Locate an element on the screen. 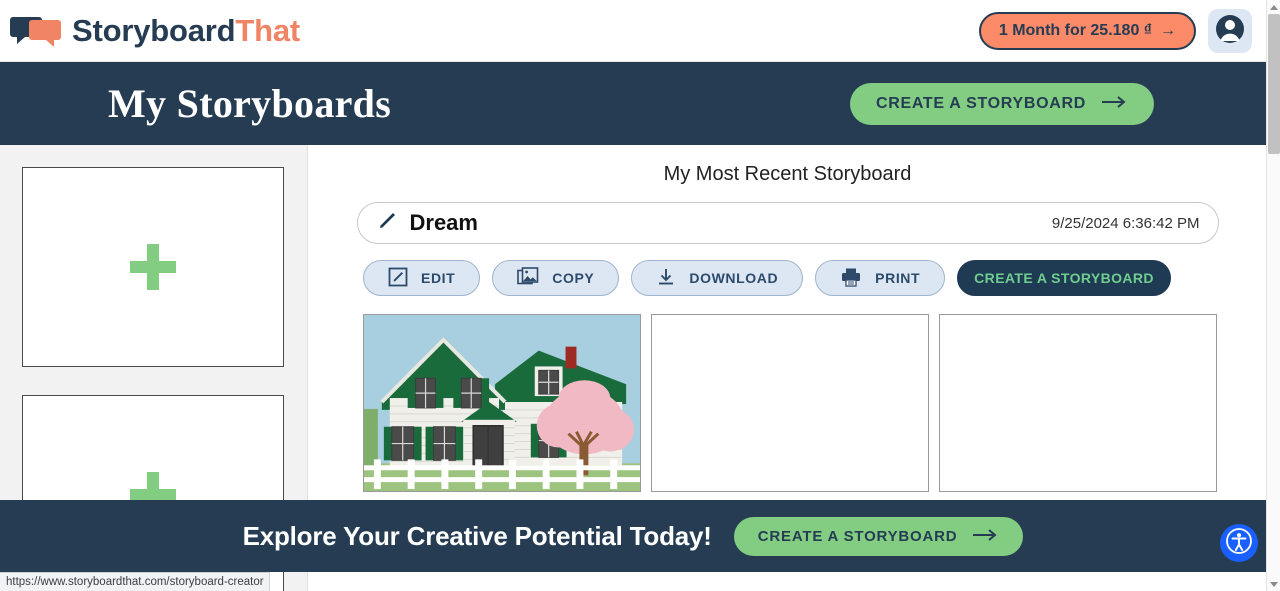 The height and width of the screenshot is (591, 1280). page-title: My Storyboards is located at coordinates (250, 103).